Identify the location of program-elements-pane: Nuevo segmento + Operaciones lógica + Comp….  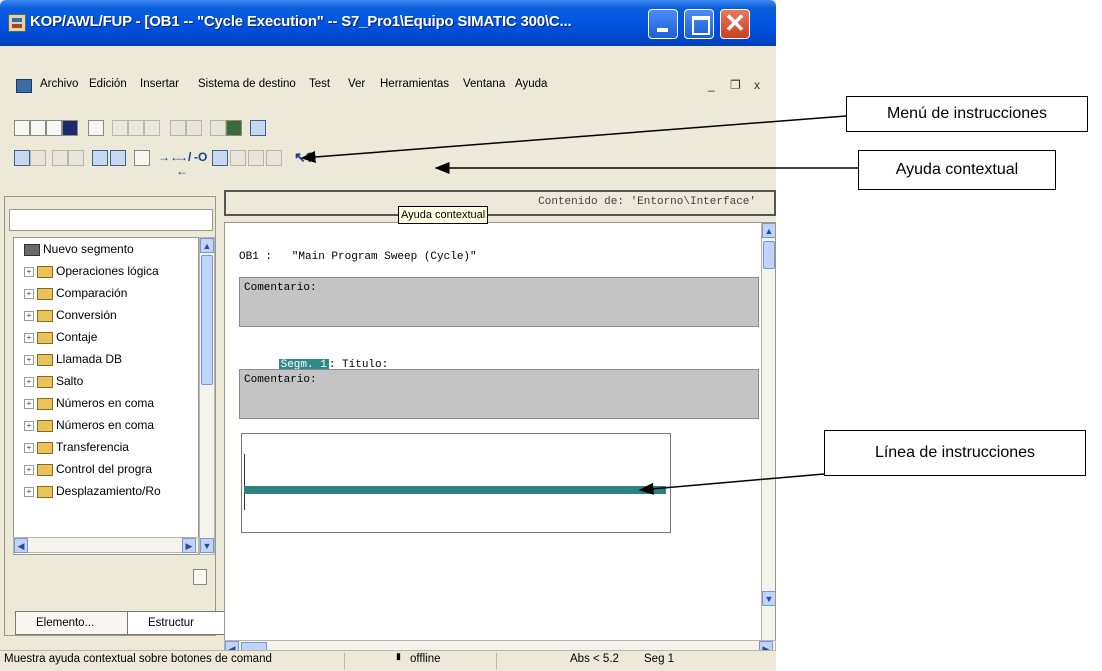
(120, 416).